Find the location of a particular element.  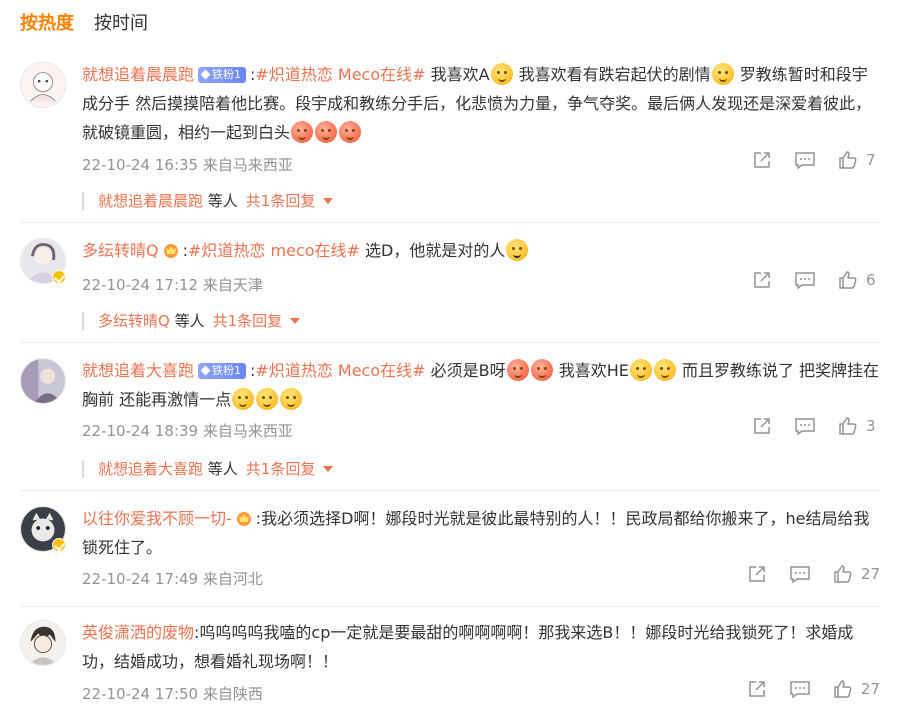

comment-meta: 22-10-24 17:50 来自陕西 is located at coordinates (172, 694).